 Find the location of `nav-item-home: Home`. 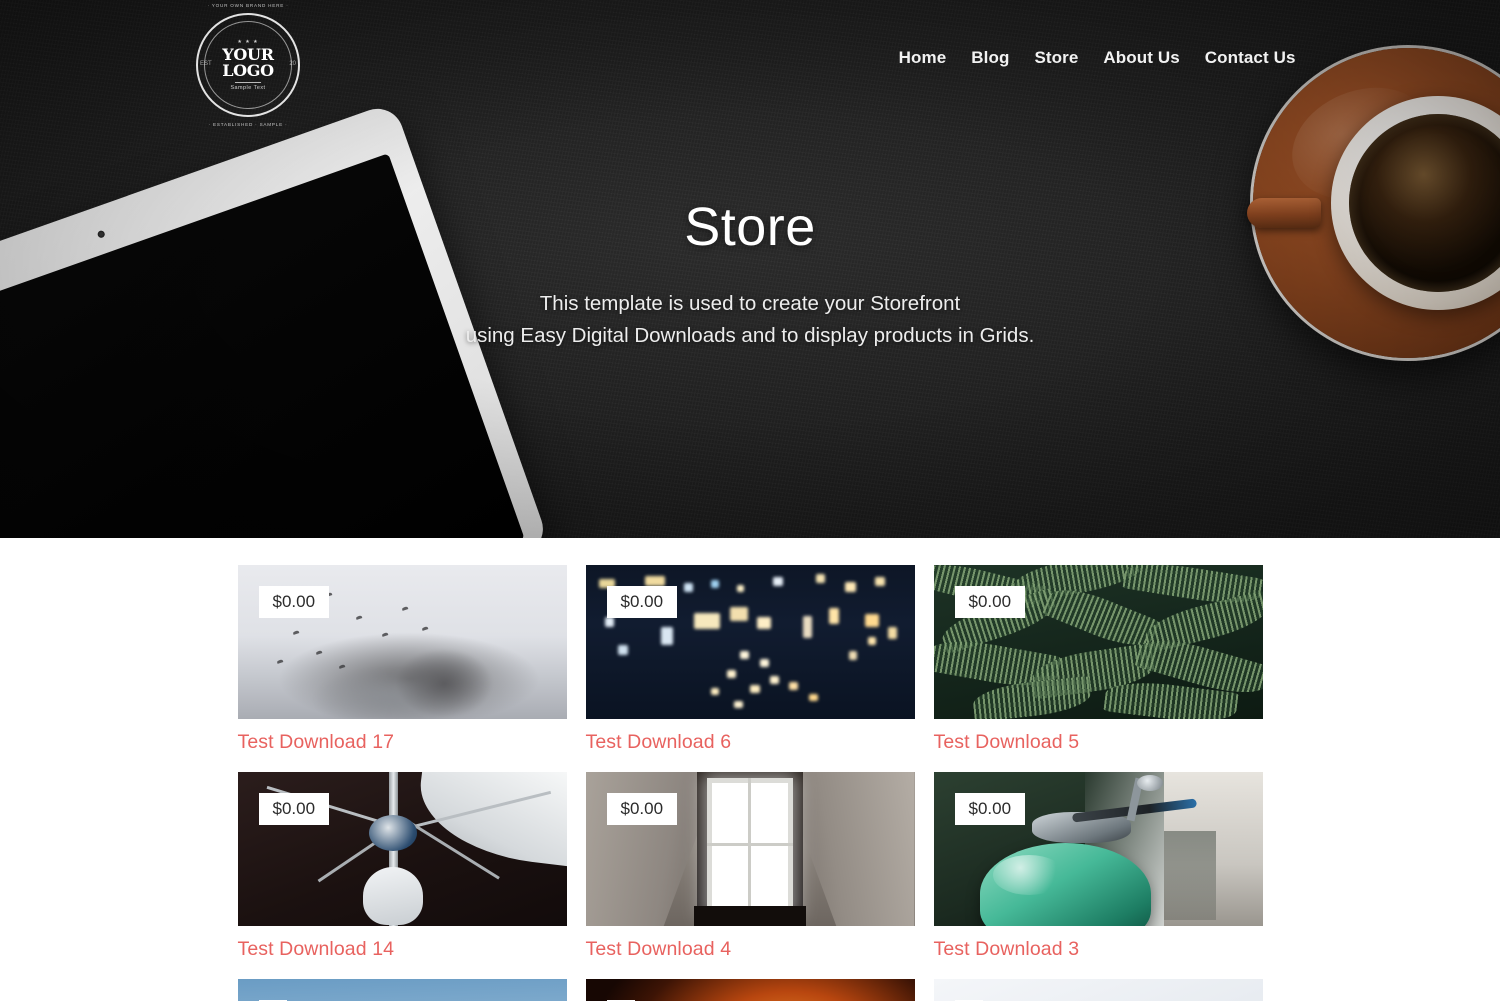

nav-item-home: Home is located at coordinates (922, 58).